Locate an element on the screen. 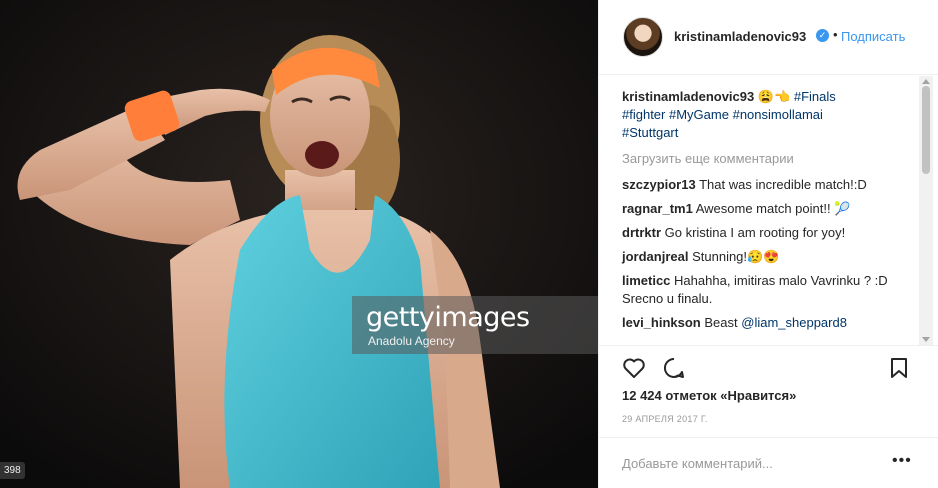 The height and width of the screenshot is (488, 938). comment-item: jordanjreal Stunning!😥😍 is located at coordinates (767, 257).